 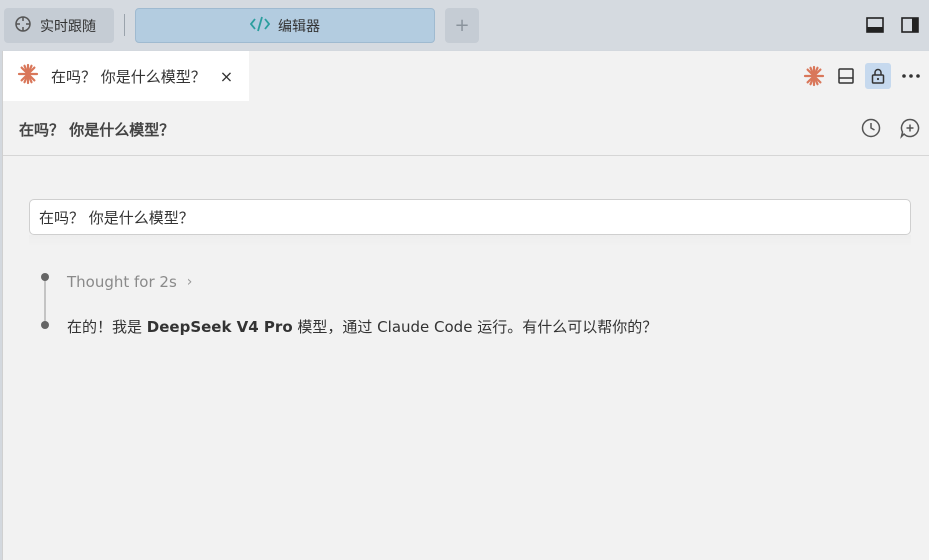 I want to click on title-bar: 实时跟随 编辑器 +, so click(x=464, y=25).